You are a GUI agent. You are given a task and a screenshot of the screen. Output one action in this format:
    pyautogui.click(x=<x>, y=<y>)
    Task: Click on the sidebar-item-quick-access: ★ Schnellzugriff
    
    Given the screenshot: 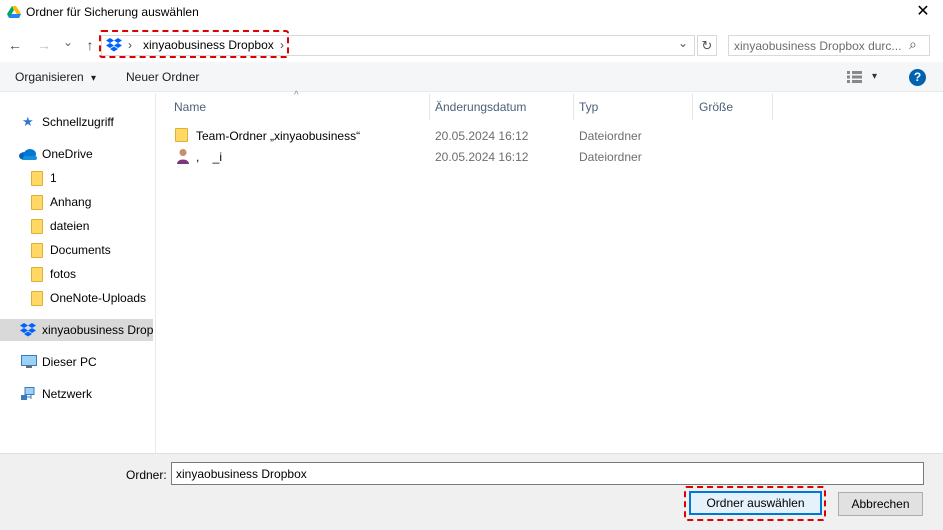 What is the action you would take?
    pyautogui.click(x=77, y=122)
    